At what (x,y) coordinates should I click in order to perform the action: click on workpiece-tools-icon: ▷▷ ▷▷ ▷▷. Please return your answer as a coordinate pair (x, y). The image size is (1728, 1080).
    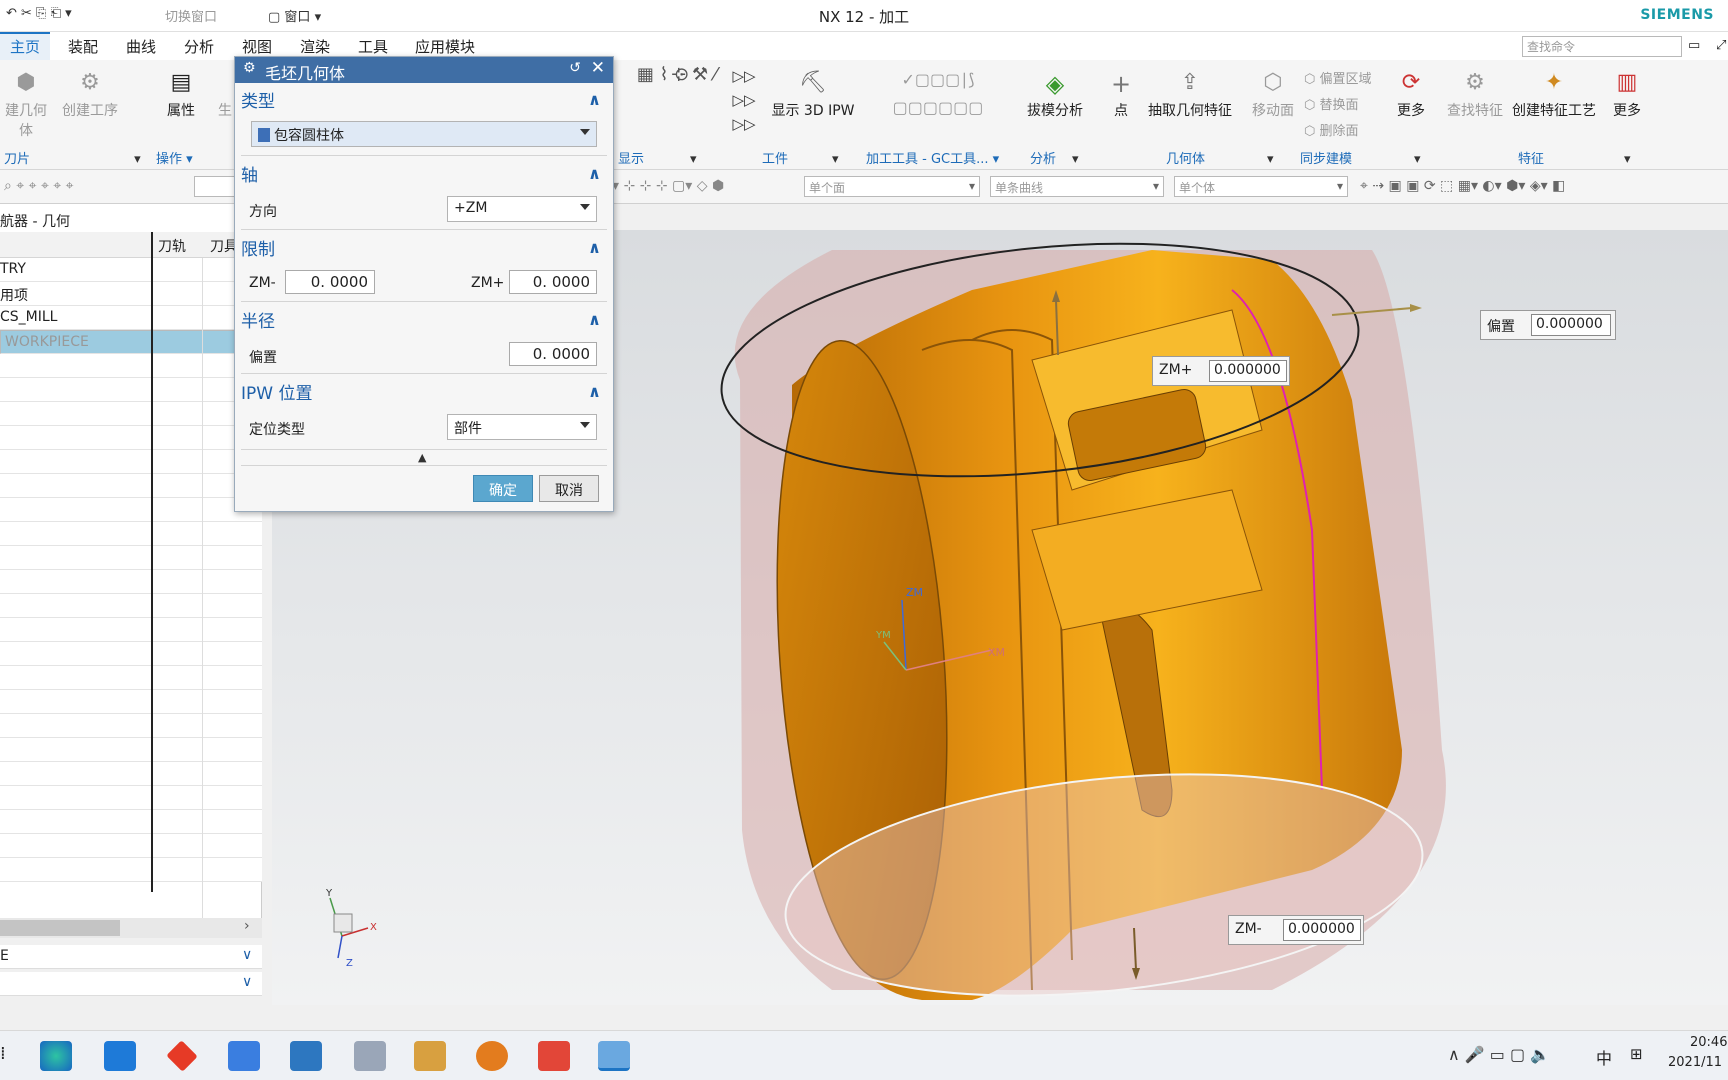
    Looking at the image, I should click on (744, 100).